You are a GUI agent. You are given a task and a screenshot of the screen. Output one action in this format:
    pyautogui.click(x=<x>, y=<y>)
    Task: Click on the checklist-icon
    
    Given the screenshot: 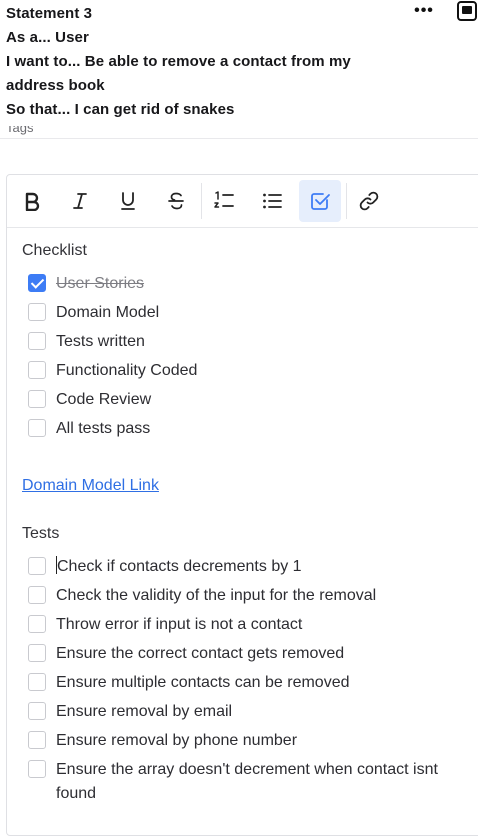 What is the action you would take?
    pyautogui.click(x=320, y=201)
    